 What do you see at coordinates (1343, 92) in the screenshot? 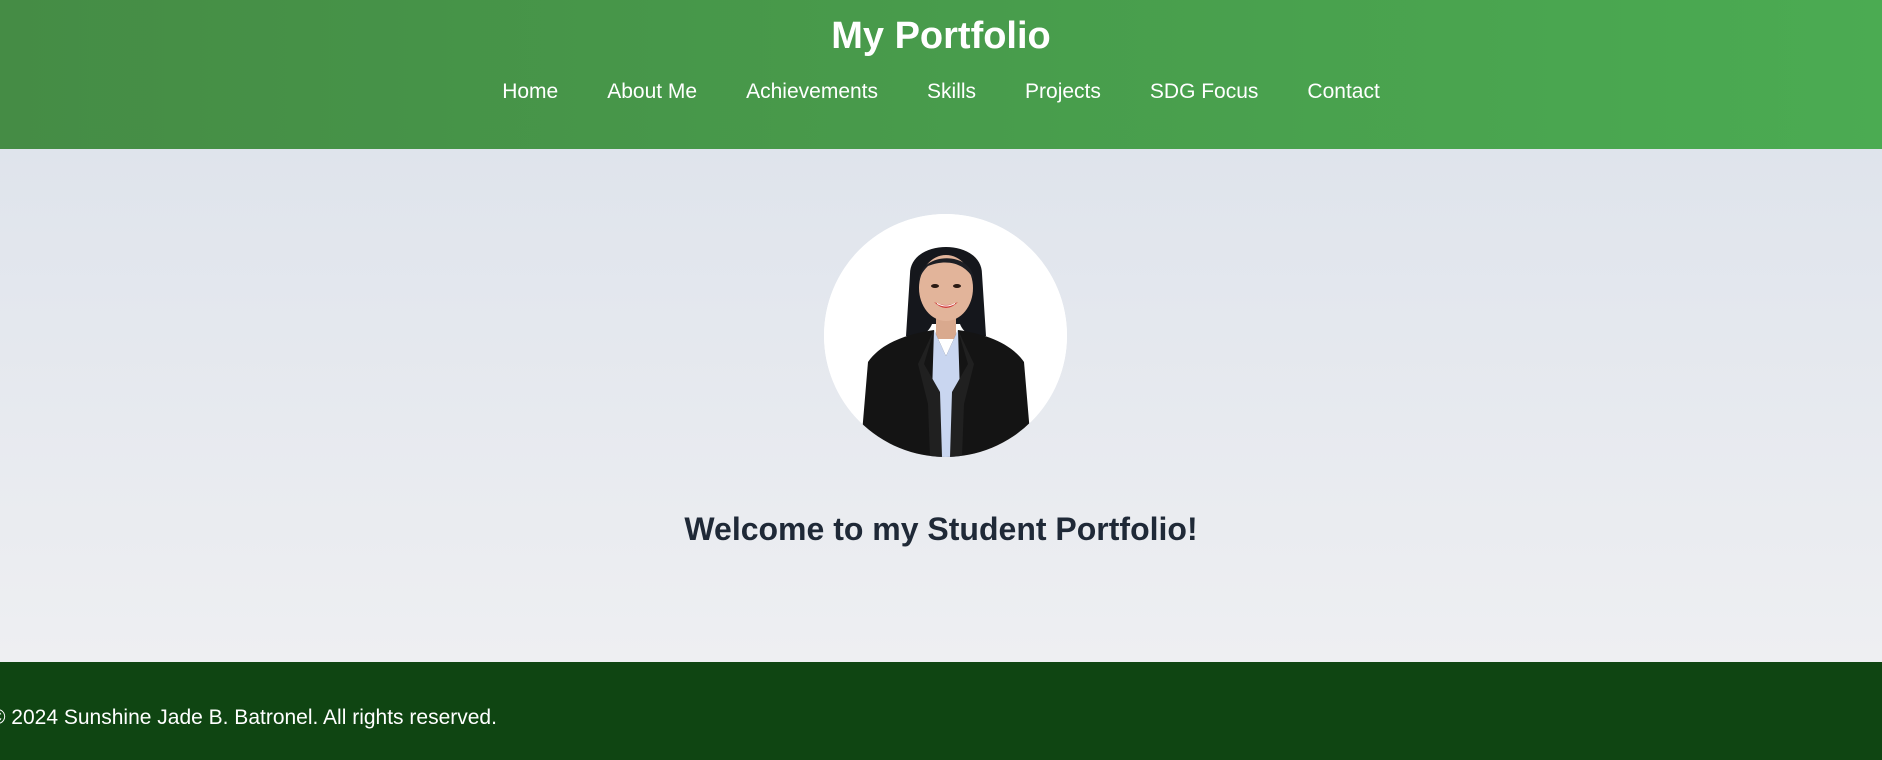
I see `nav-item-contact: Contact` at bounding box center [1343, 92].